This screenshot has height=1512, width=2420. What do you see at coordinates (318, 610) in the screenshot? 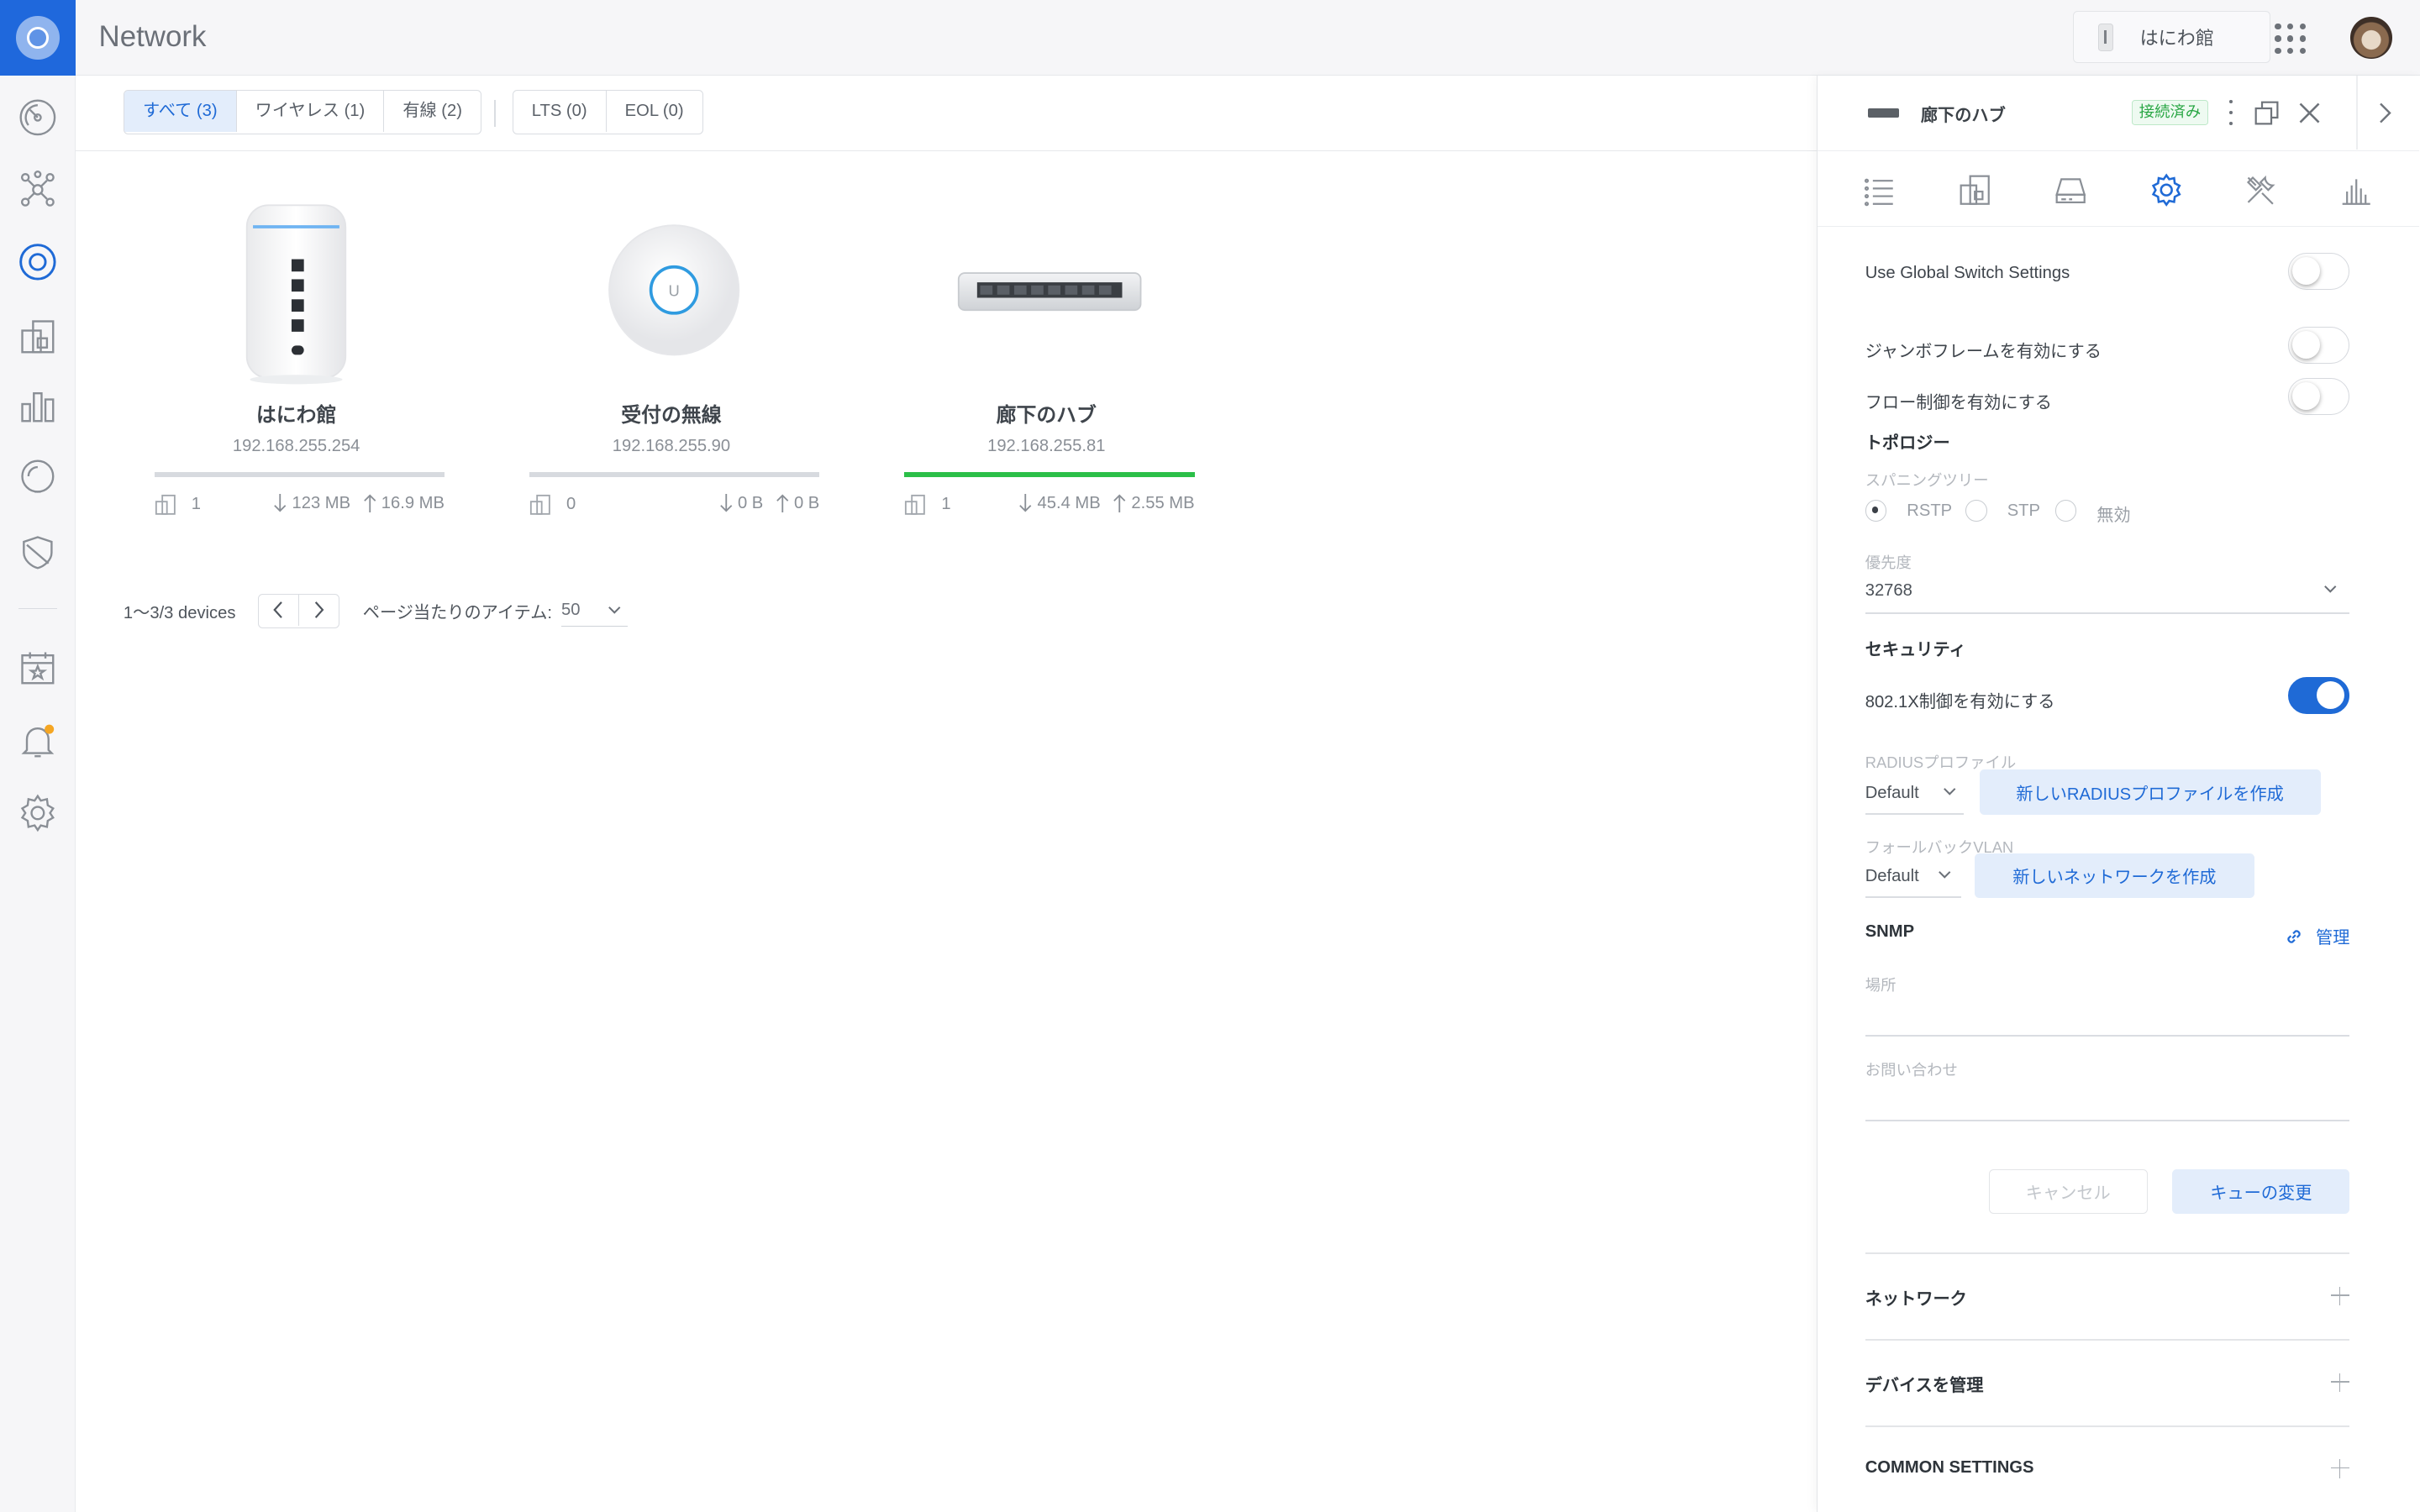
I see `next-page-button` at bounding box center [318, 610].